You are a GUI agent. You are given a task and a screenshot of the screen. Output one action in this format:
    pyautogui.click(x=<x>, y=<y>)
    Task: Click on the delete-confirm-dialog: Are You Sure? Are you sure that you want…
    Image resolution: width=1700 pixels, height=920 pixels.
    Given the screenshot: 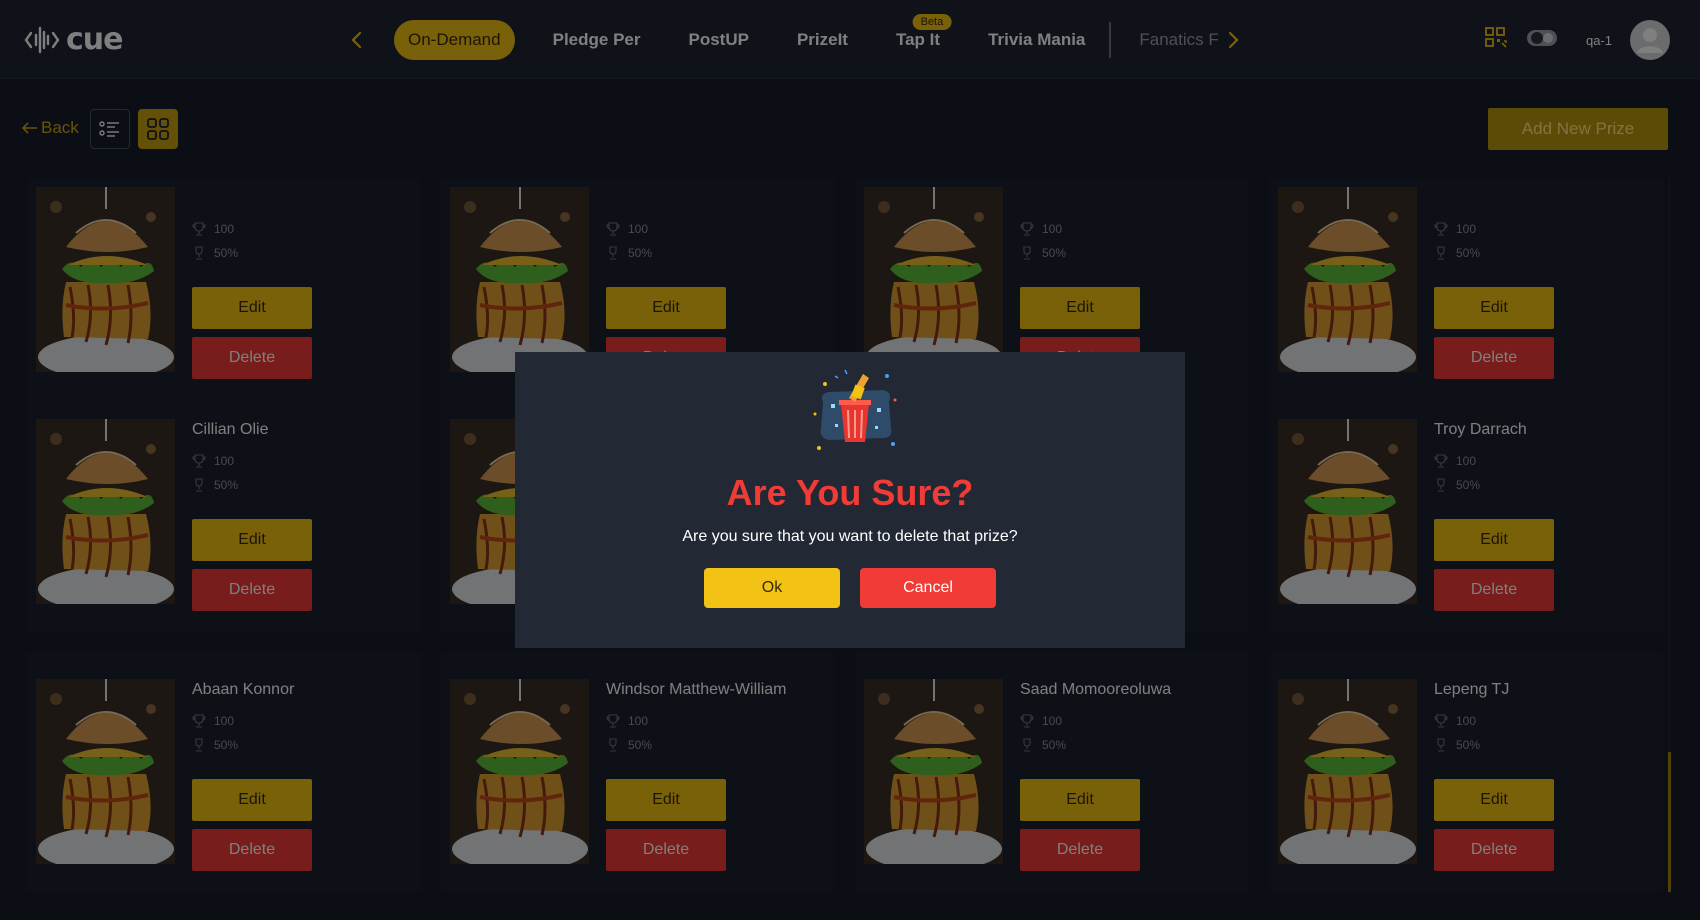 What is the action you would take?
    pyautogui.click(x=850, y=500)
    